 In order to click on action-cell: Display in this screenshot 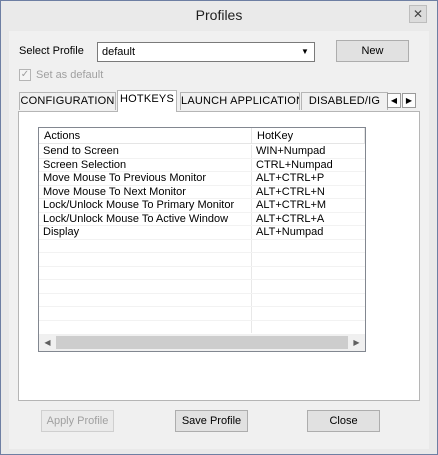, I will do `click(61, 232)`.